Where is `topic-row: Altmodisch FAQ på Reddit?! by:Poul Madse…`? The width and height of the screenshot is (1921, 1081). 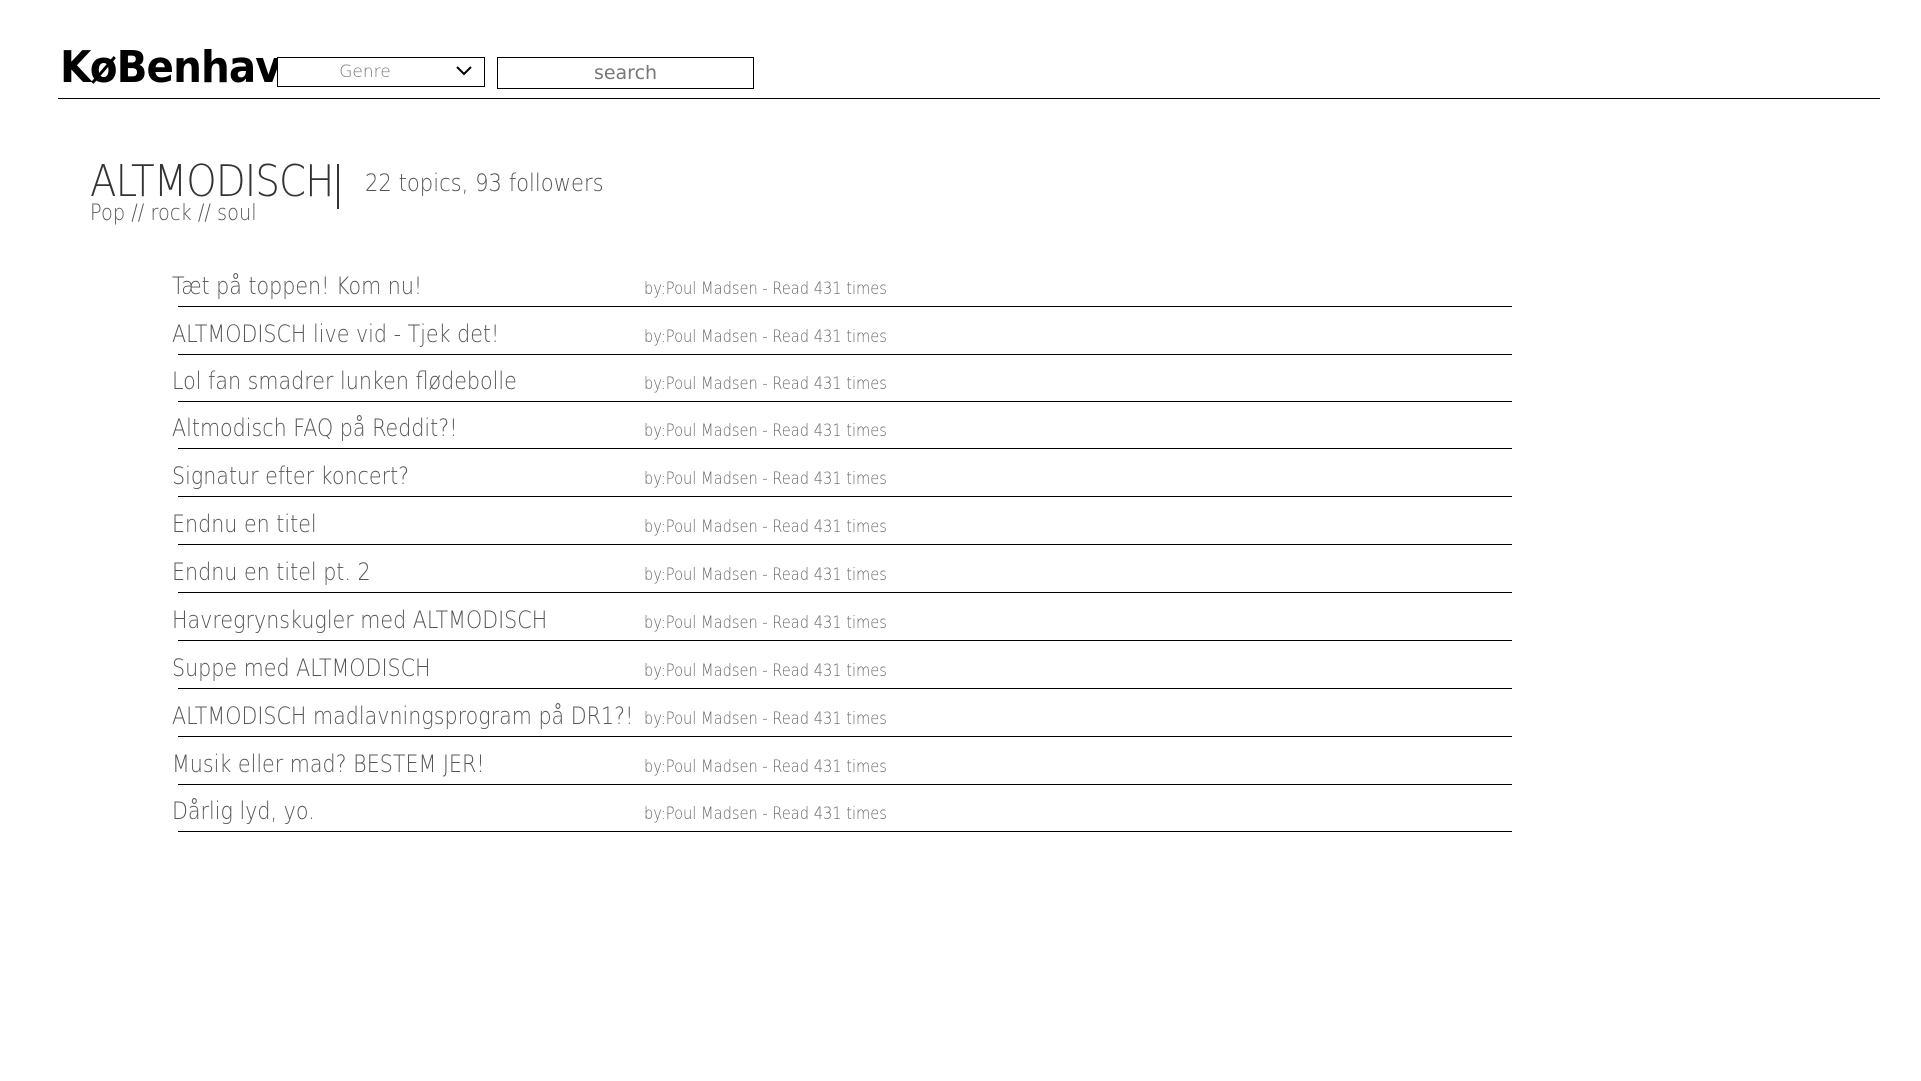
topic-row: Altmodisch FAQ på Reddit?! by:Poul Madse… is located at coordinates (842, 427).